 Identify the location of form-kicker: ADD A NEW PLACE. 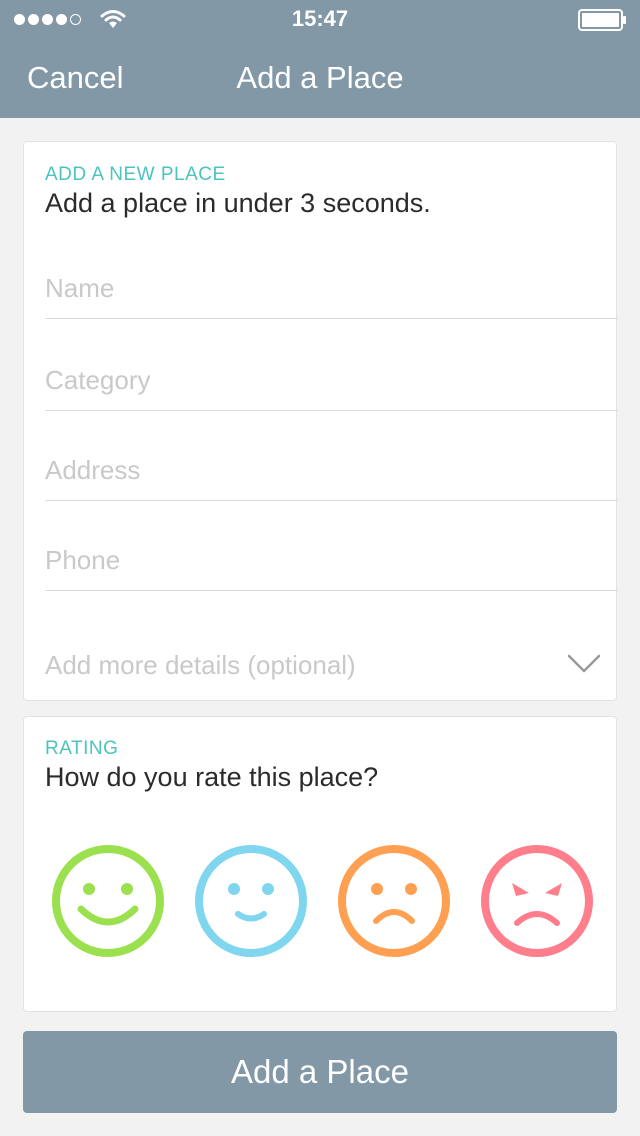
(135, 174).